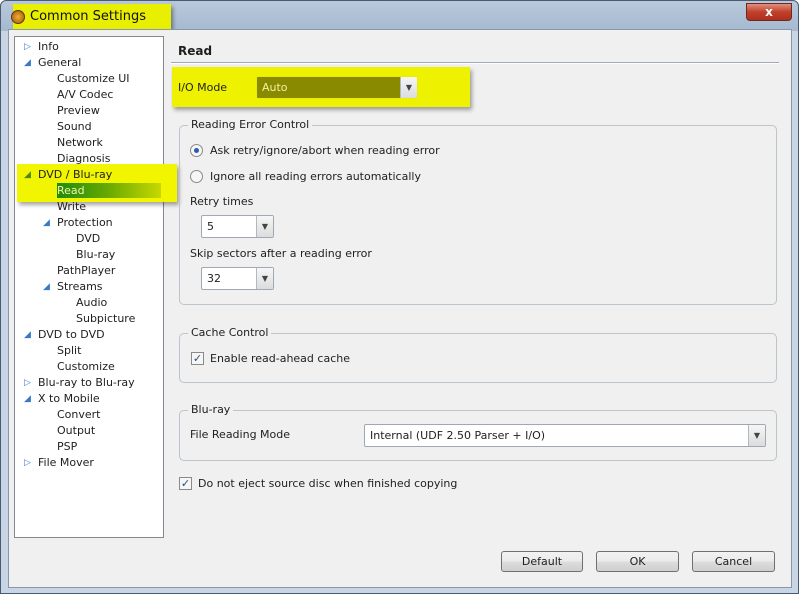  I want to click on tree-item: General, so click(59, 63).